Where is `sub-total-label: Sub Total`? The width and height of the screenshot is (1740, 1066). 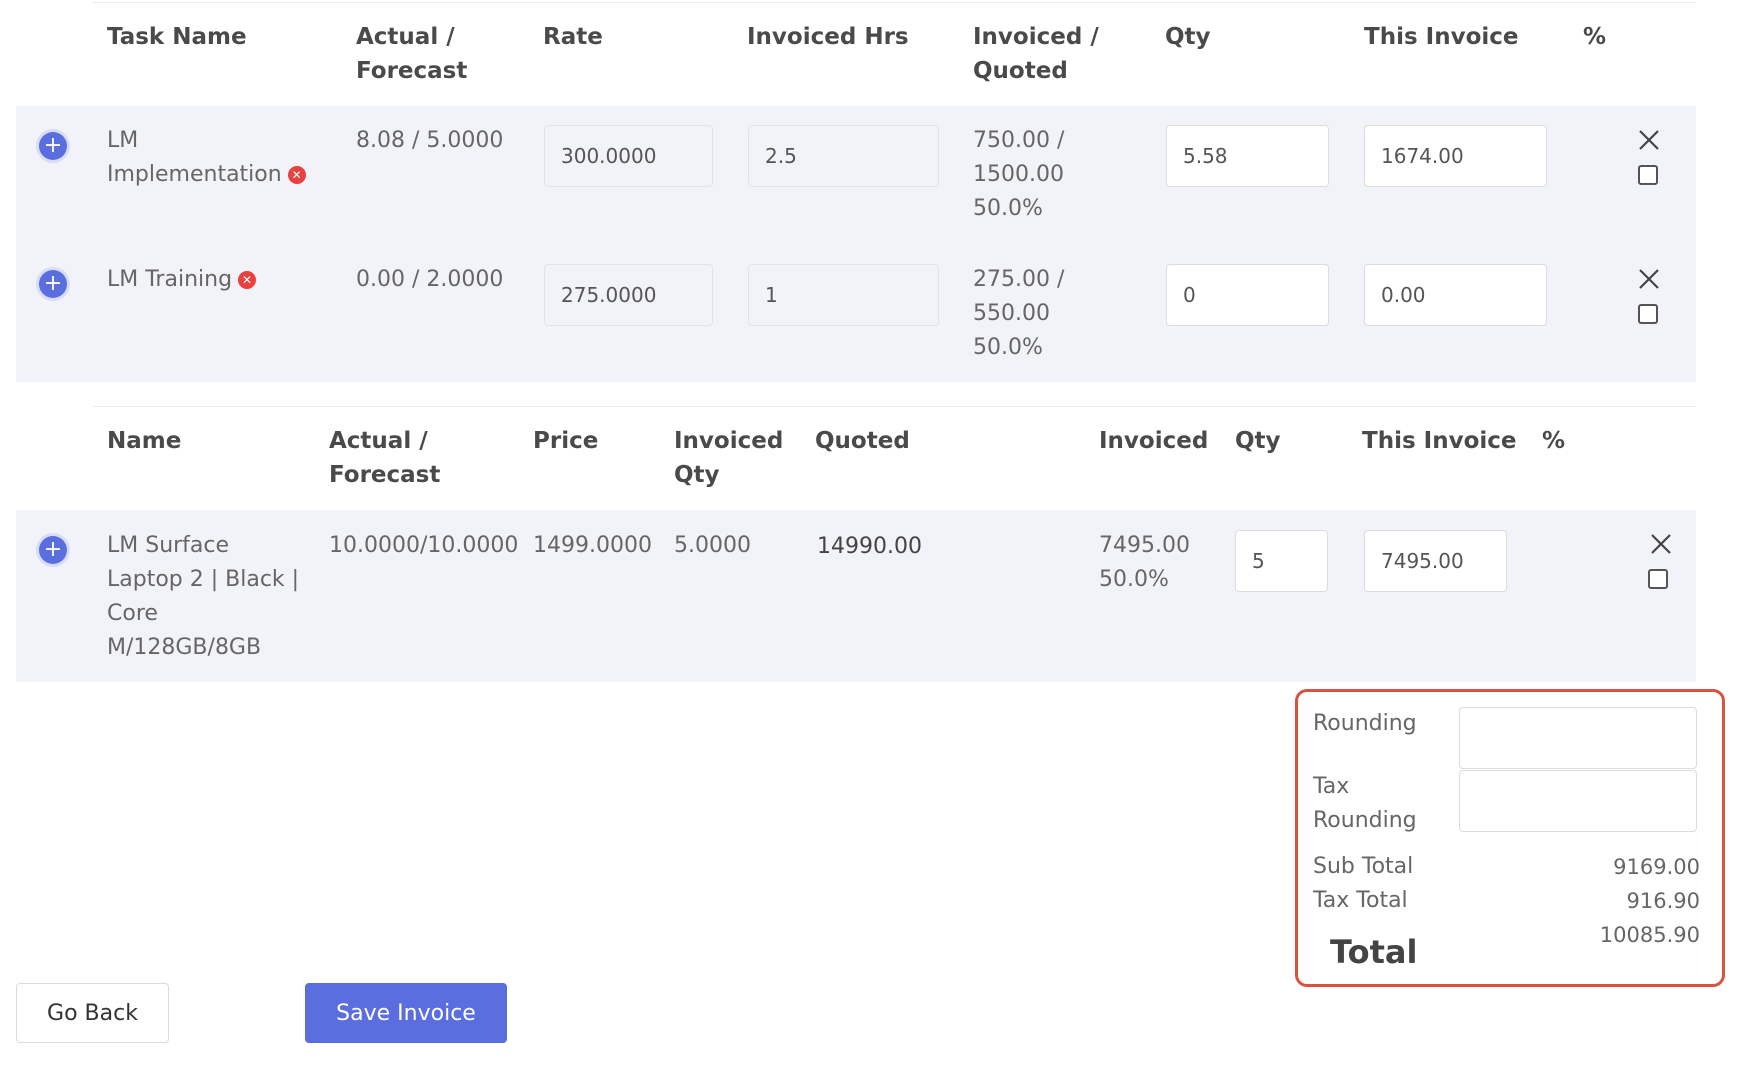
sub-total-label: Sub Total is located at coordinates (1363, 866).